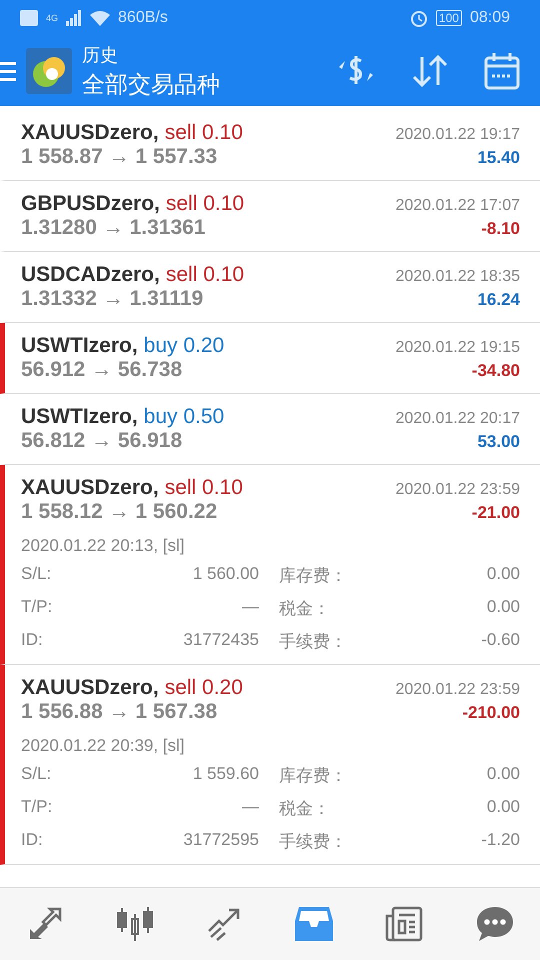  I want to click on deal-time: 2020.01.22 19:17, so click(457, 135).